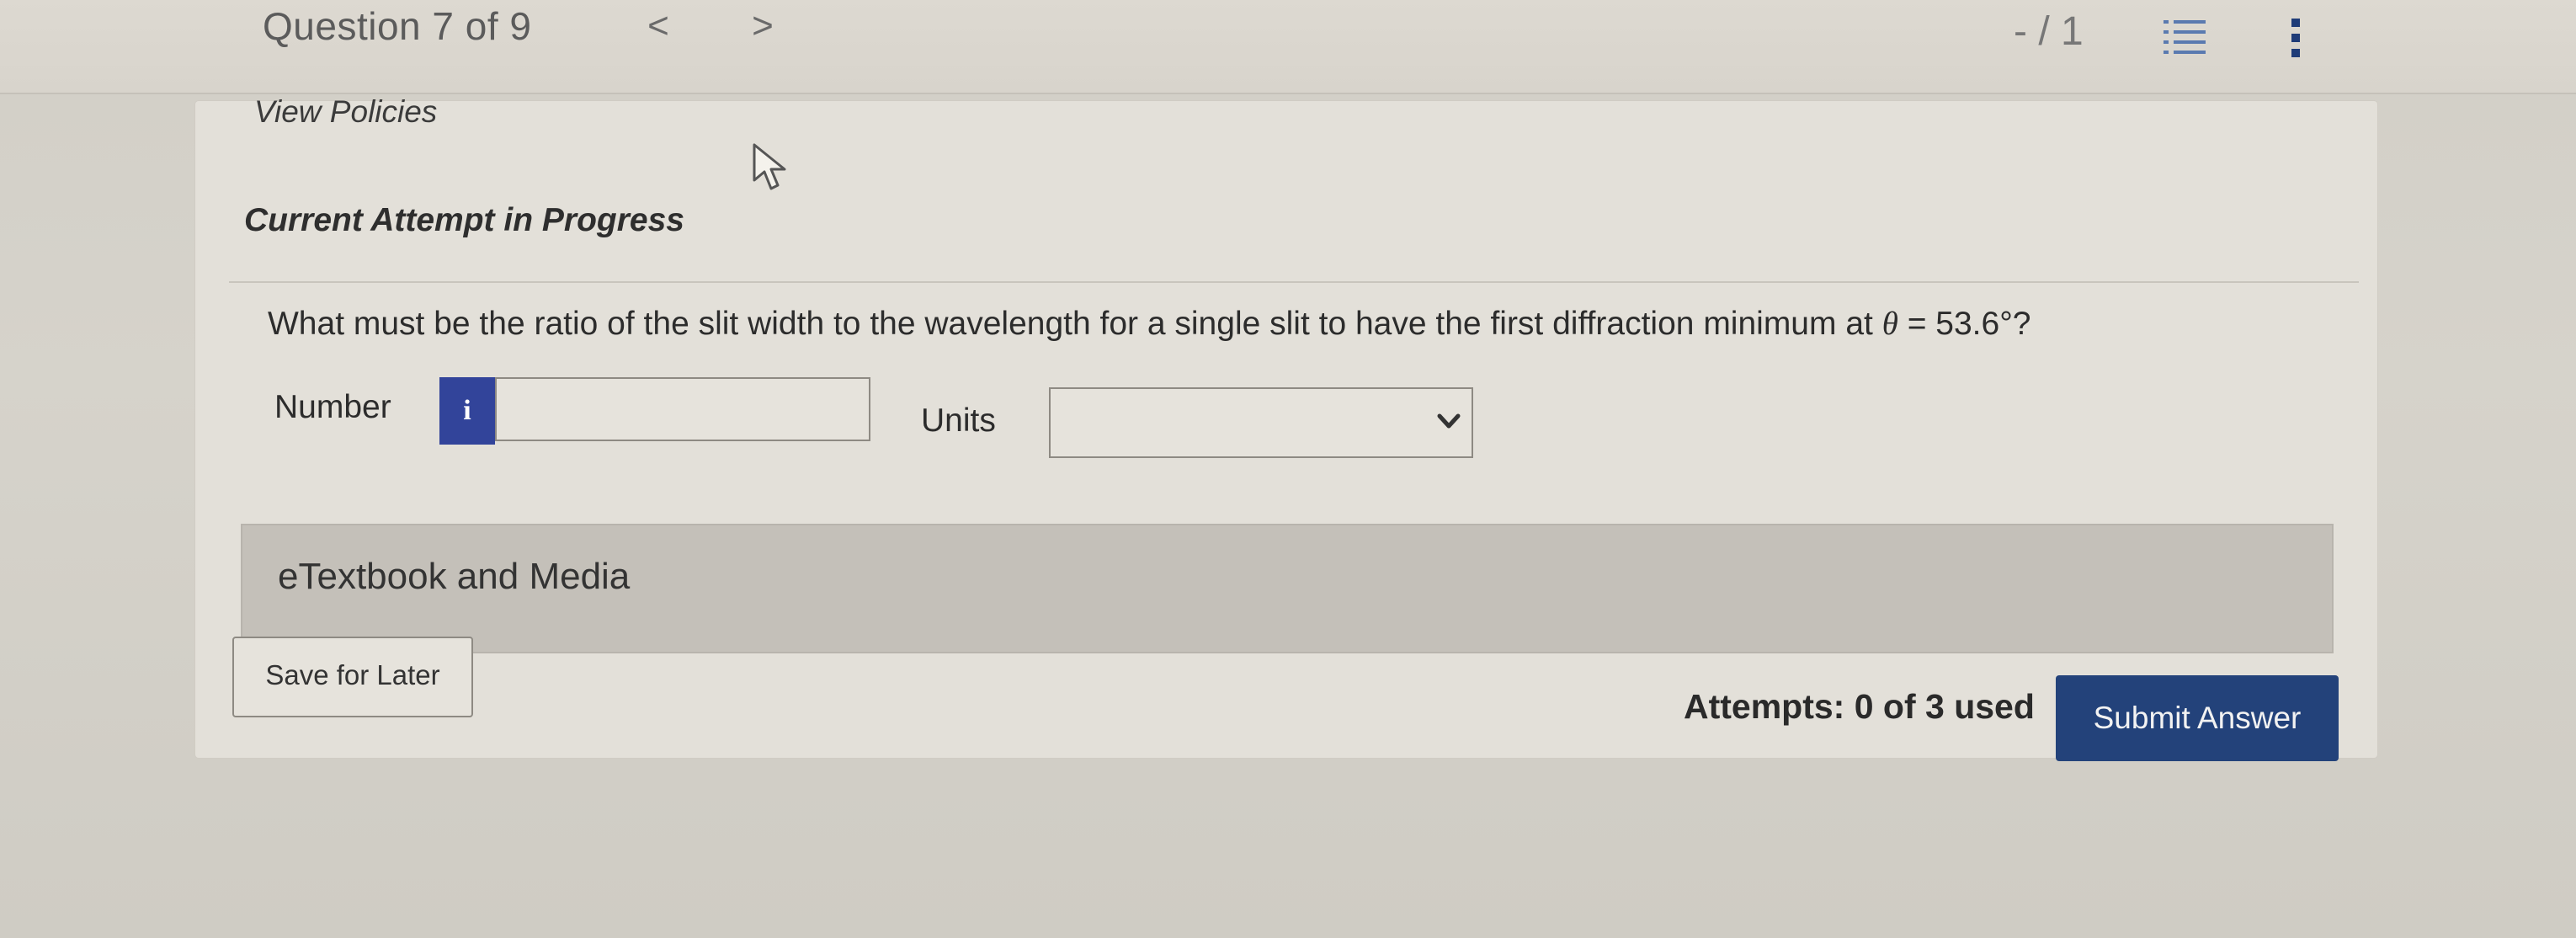  I want to click on next-question-button: >, so click(763, 26).